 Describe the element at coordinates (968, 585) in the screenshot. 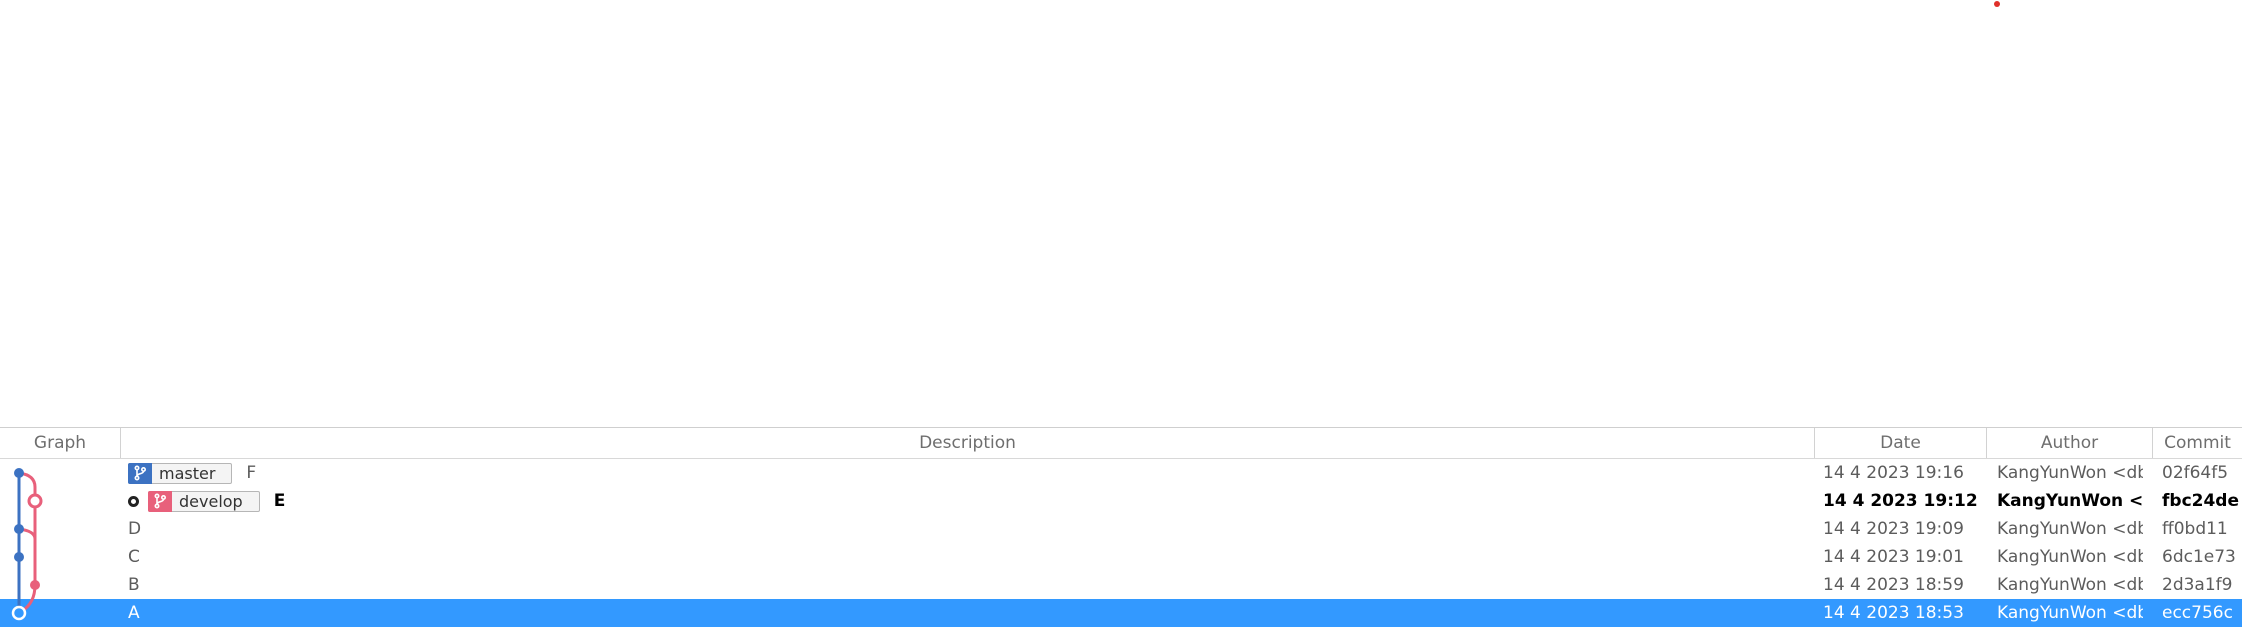

I see `description-cell: B` at that location.